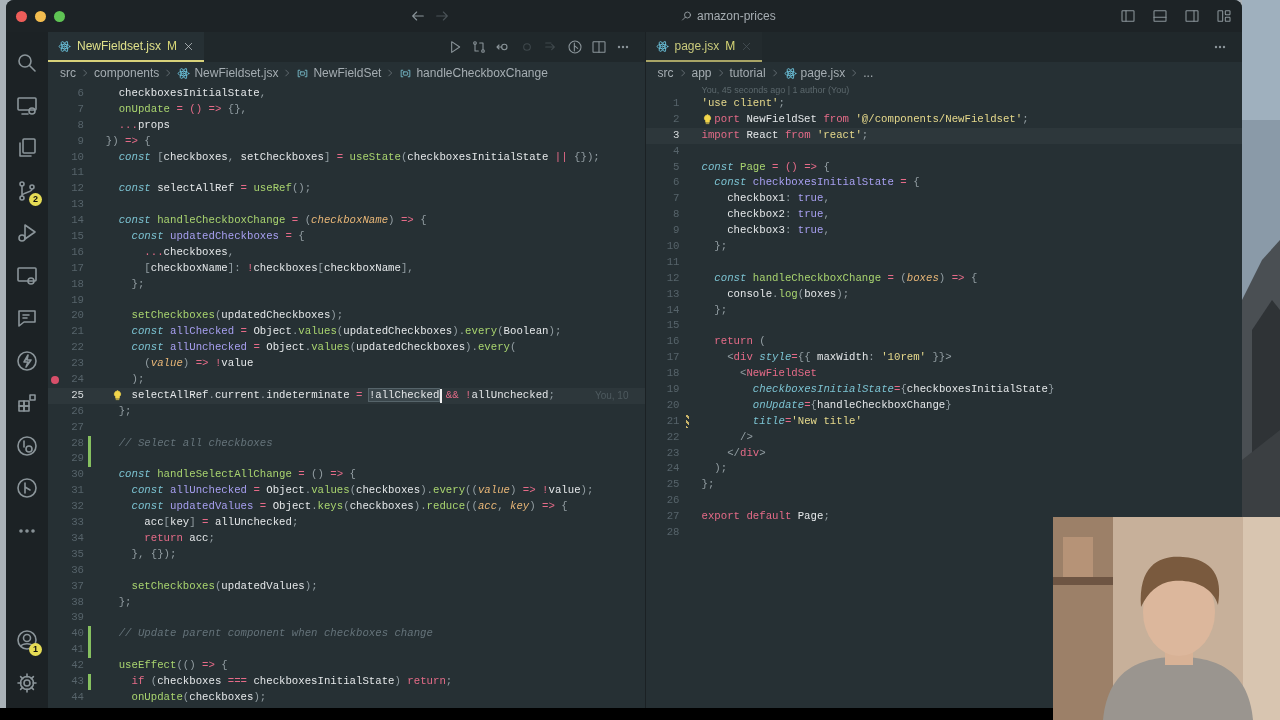 This screenshot has height=720, width=1280. What do you see at coordinates (478, 47) in the screenshot?
I see `compare-icon` at bounding box center [478, 47].